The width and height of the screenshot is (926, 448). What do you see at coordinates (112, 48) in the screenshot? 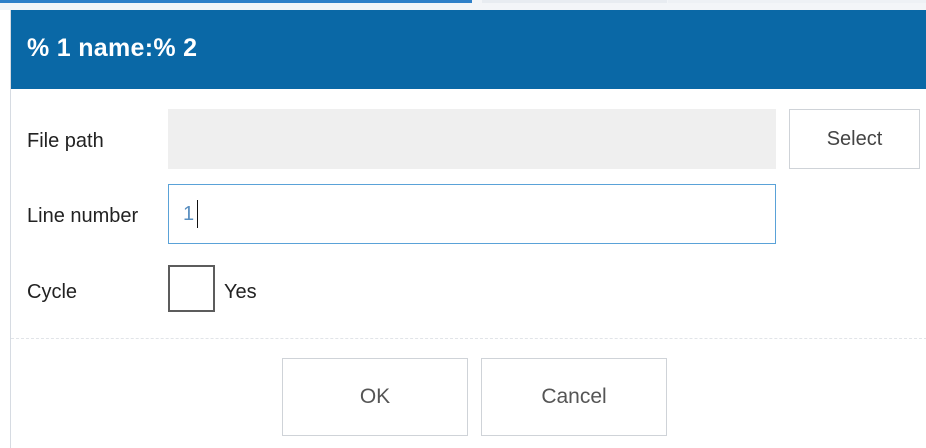
I see `dialog-title: % 1 name:% 2` at bounding box center [112, 48].